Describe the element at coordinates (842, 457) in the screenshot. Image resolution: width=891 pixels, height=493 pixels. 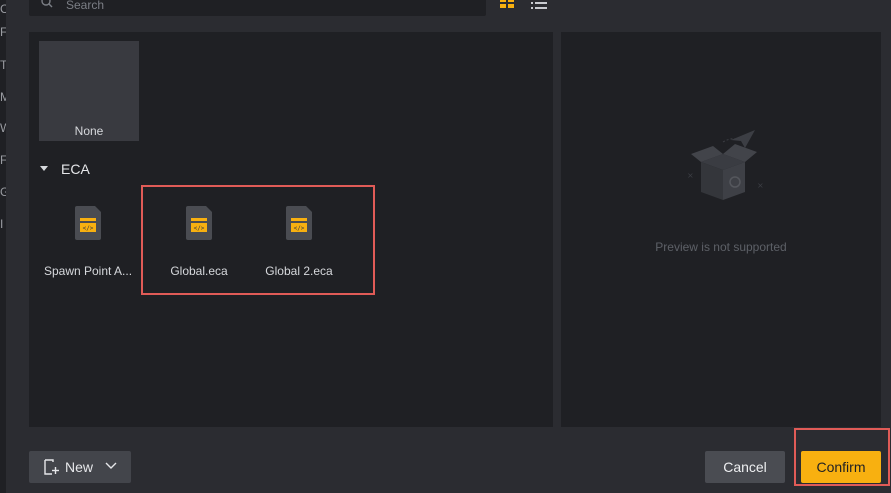
I see `confirm-highlight` at that location.